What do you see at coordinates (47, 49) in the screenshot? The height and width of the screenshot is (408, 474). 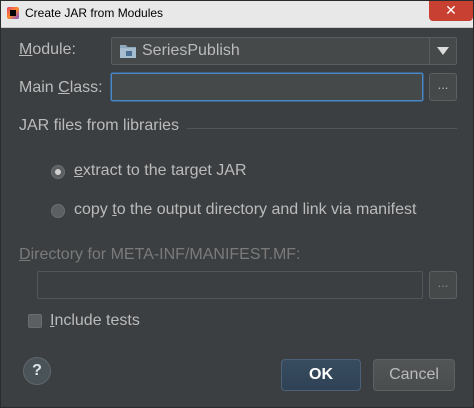 I see `module-label: Module:` at bounding box center [47, 49].